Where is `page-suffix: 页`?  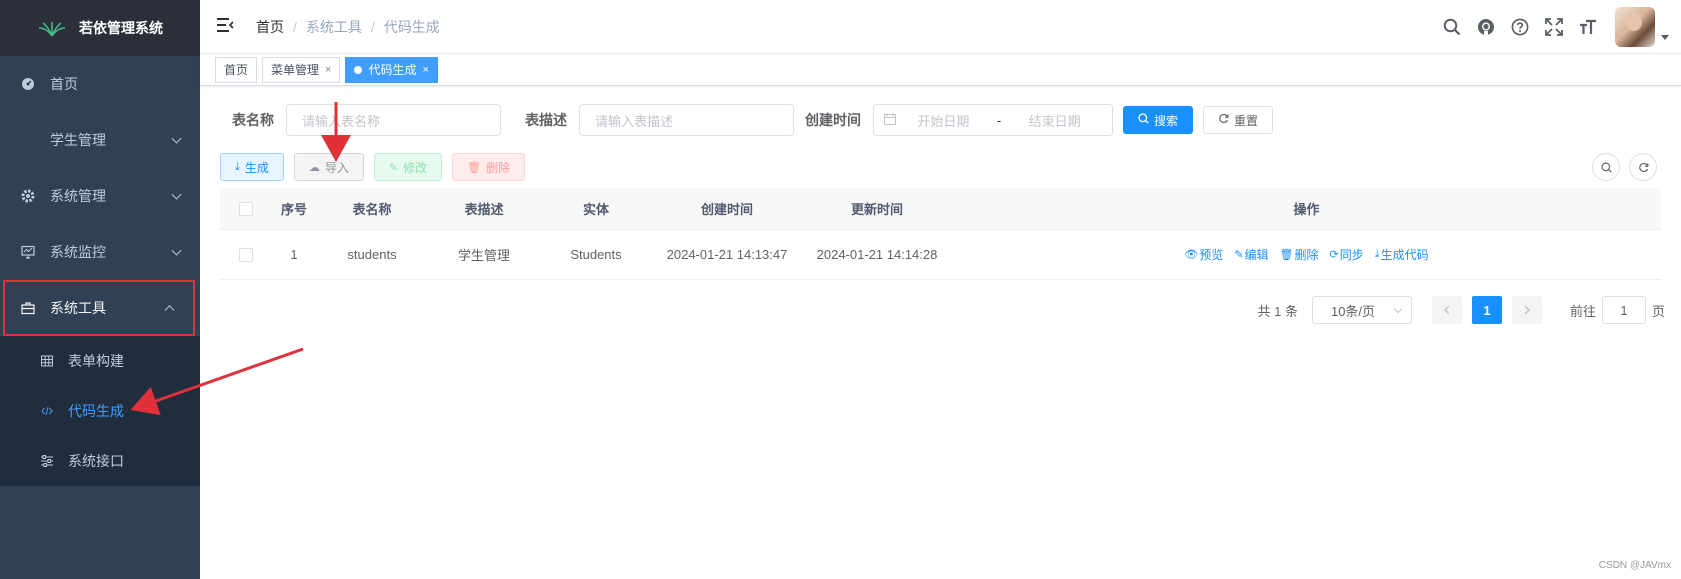 page-suffix: 页 is located at coordinates (1658, 311).